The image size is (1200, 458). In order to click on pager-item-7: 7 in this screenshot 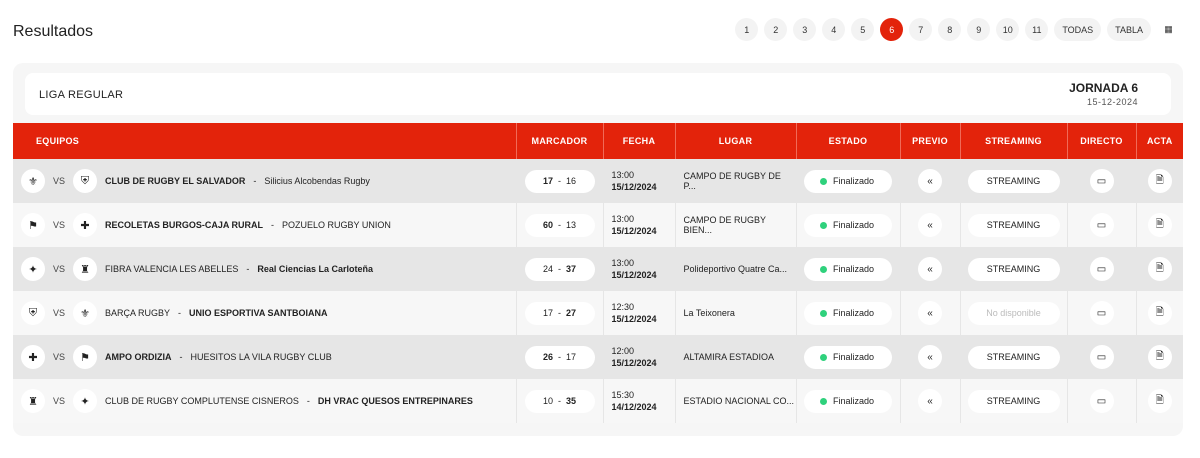, I will do `click(921, 29)`.